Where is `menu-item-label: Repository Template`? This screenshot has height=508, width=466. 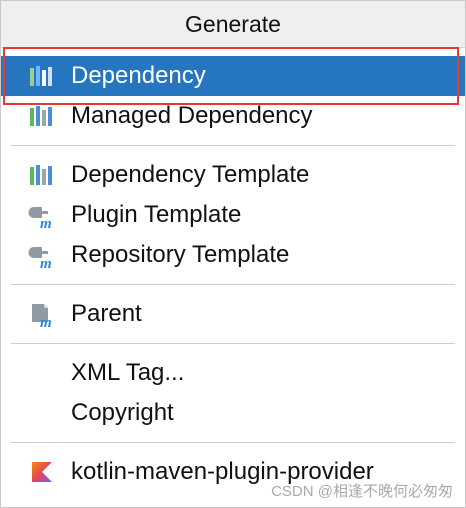
menu-item-label: Repository Template is located at coordinates (180, 254).